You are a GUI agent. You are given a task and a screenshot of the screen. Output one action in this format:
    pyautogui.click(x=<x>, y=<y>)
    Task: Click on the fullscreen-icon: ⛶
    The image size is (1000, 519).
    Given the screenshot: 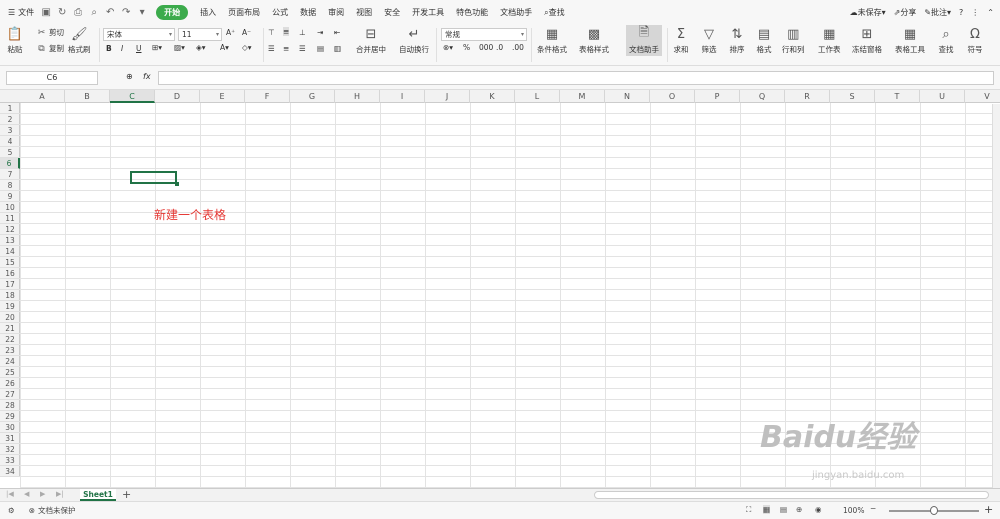 What is the action you would take?
    pyautogui.click(x=748, y=510)
    